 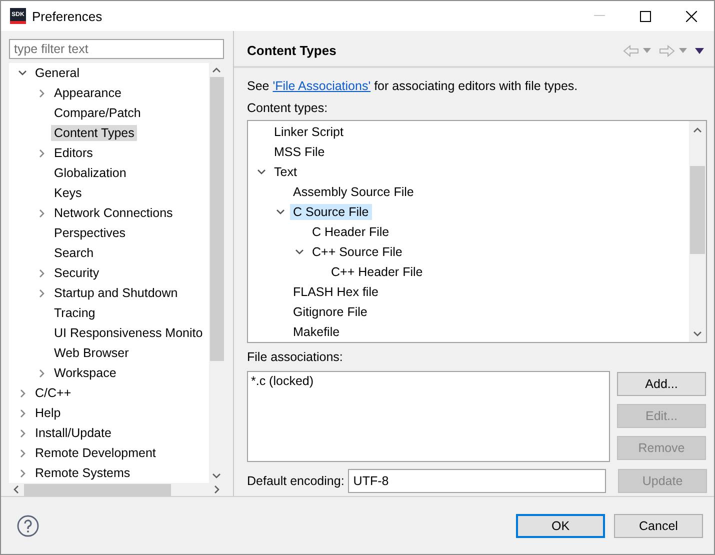 What do you see at coordinates (691, 16) in the screenshot?
I see `close-icon` at bounding box center [691, 16].